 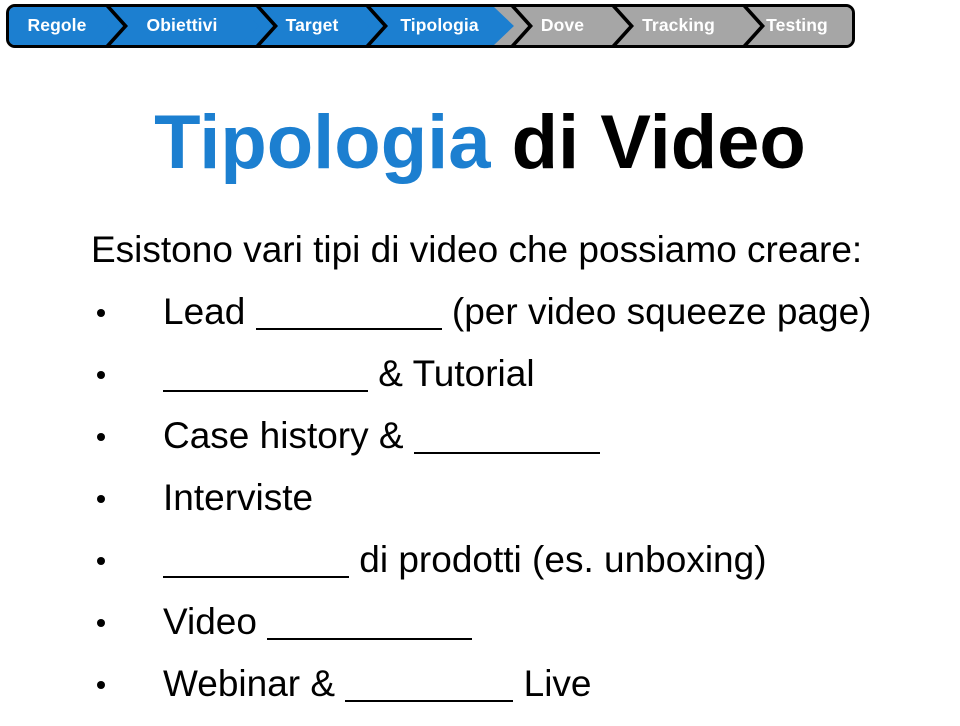 I want to click on process-step-regole: Regole, so click(x=68, y=26).